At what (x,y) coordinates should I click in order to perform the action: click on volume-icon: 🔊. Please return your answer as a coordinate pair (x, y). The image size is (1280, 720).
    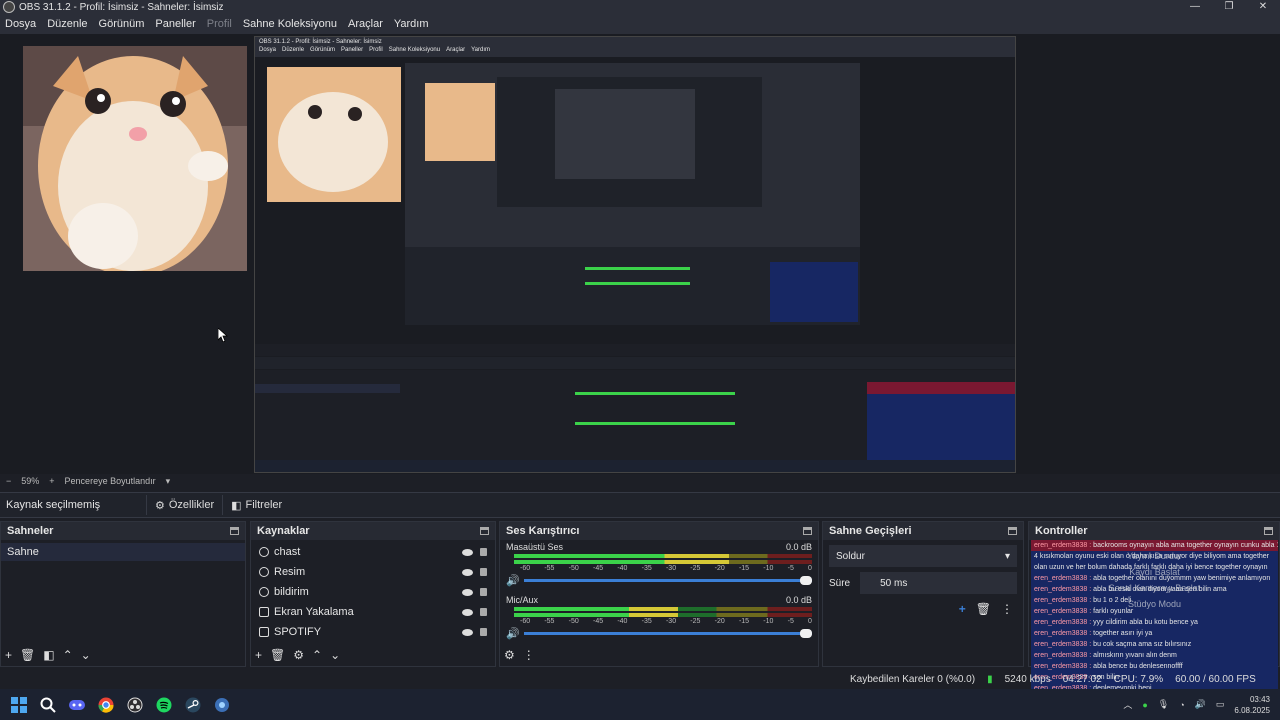
    Looking at the image, I should click on (1200, 704).